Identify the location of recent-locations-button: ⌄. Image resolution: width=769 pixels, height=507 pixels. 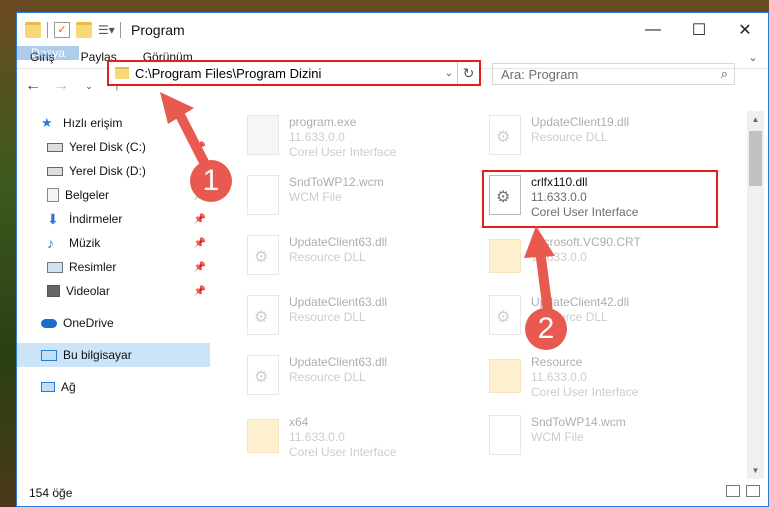
(89, 86).